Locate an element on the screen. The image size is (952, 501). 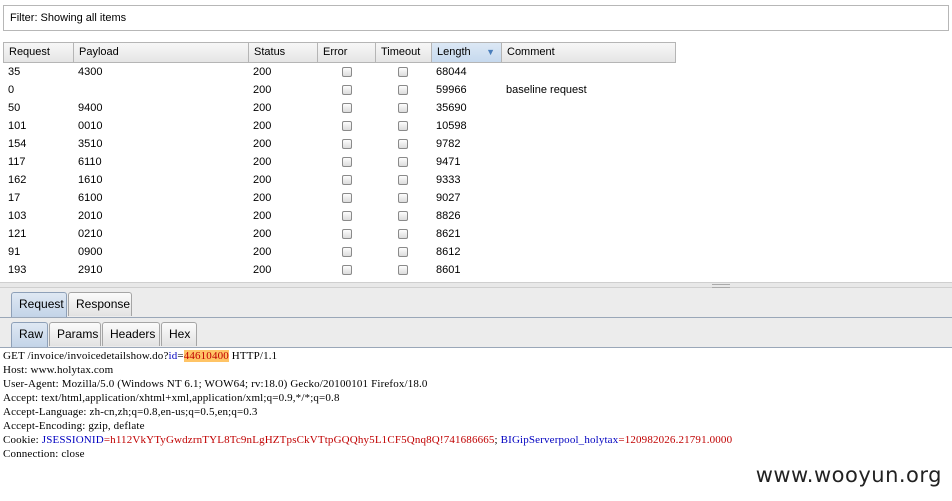
cell-payload: 0900 is located at coordinates (90, 252).